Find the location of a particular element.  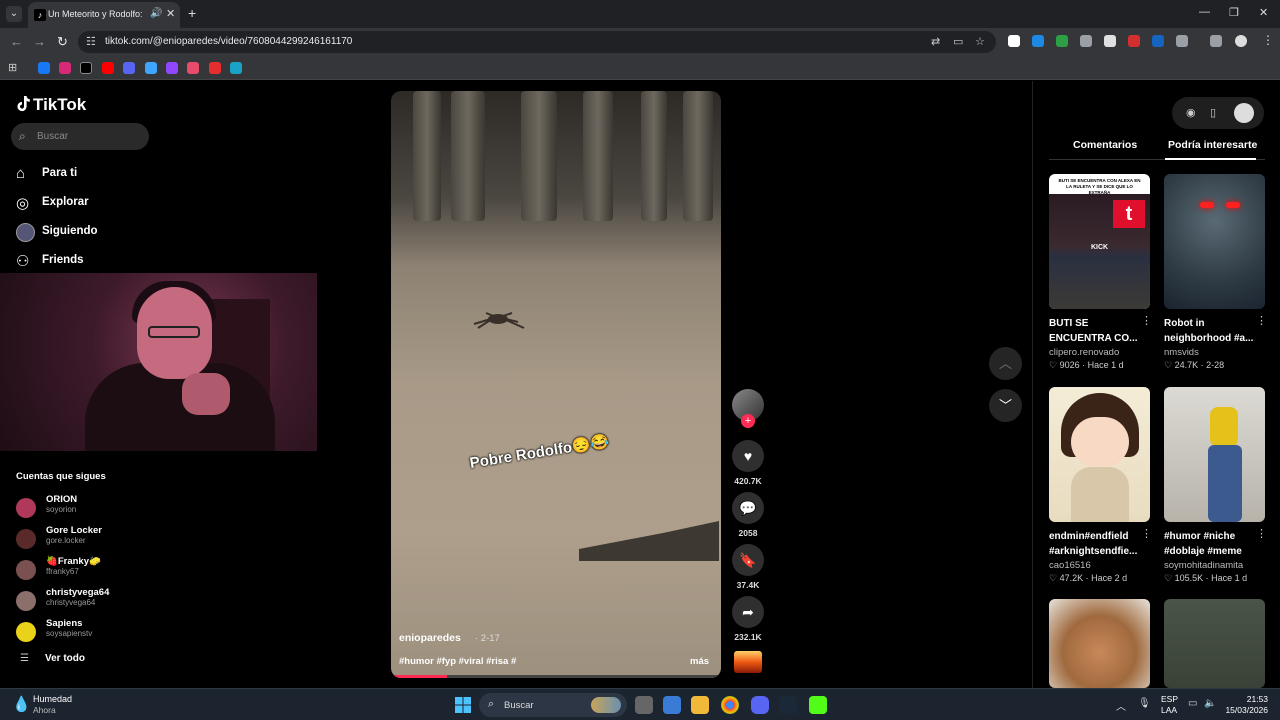

browser-tab: ♪ Un Meteorito y Rodolfo: Hu 🔊 ✕ is located at coordinates (104, 15).